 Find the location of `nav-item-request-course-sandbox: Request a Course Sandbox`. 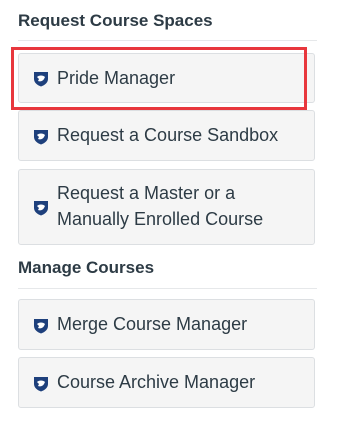

nav-item-request-course-sandbox: Request a Course Sandbox is located at coordinates (166, 135).